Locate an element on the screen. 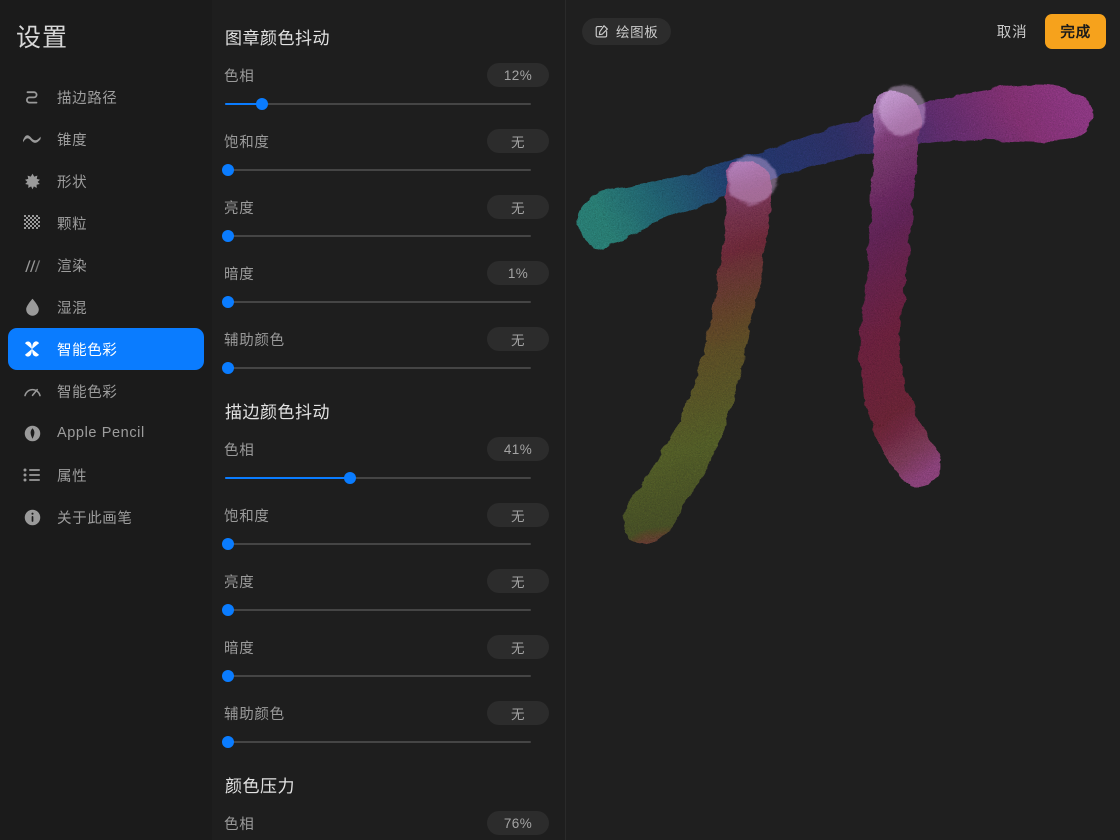 The height and width of the screenshot is (840, 1120). setting-value-pill: 12% is located at coordinates (518, 75).